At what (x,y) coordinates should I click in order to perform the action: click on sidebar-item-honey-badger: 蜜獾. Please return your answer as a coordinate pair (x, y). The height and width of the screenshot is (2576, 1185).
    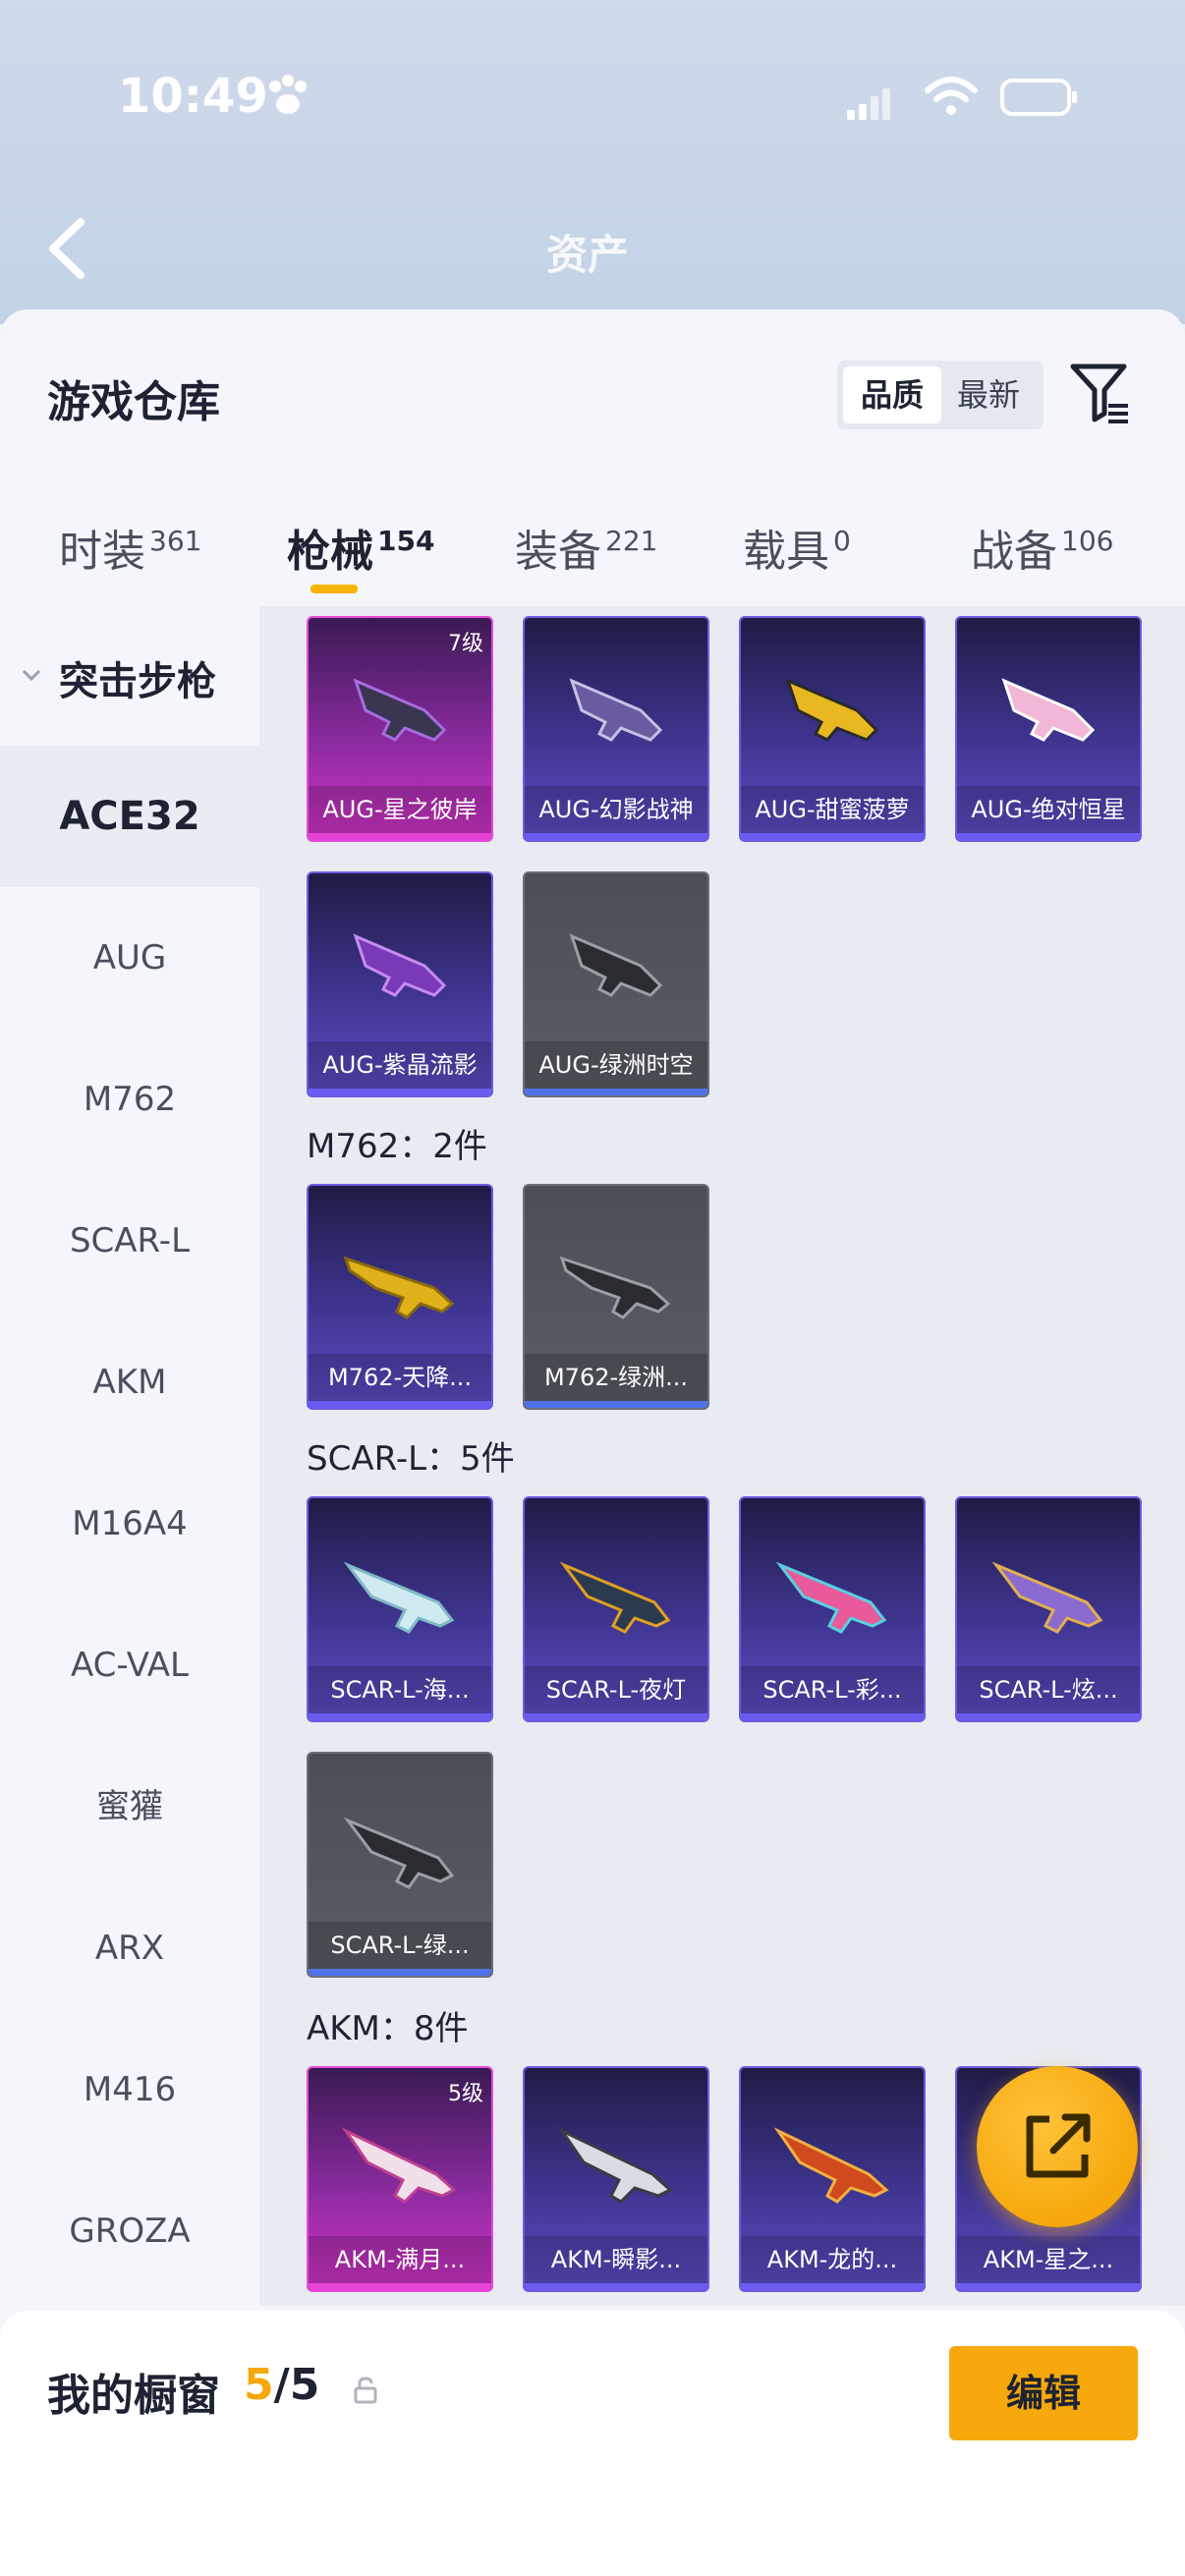
    Looking at the image, I should click on (130, 1806).